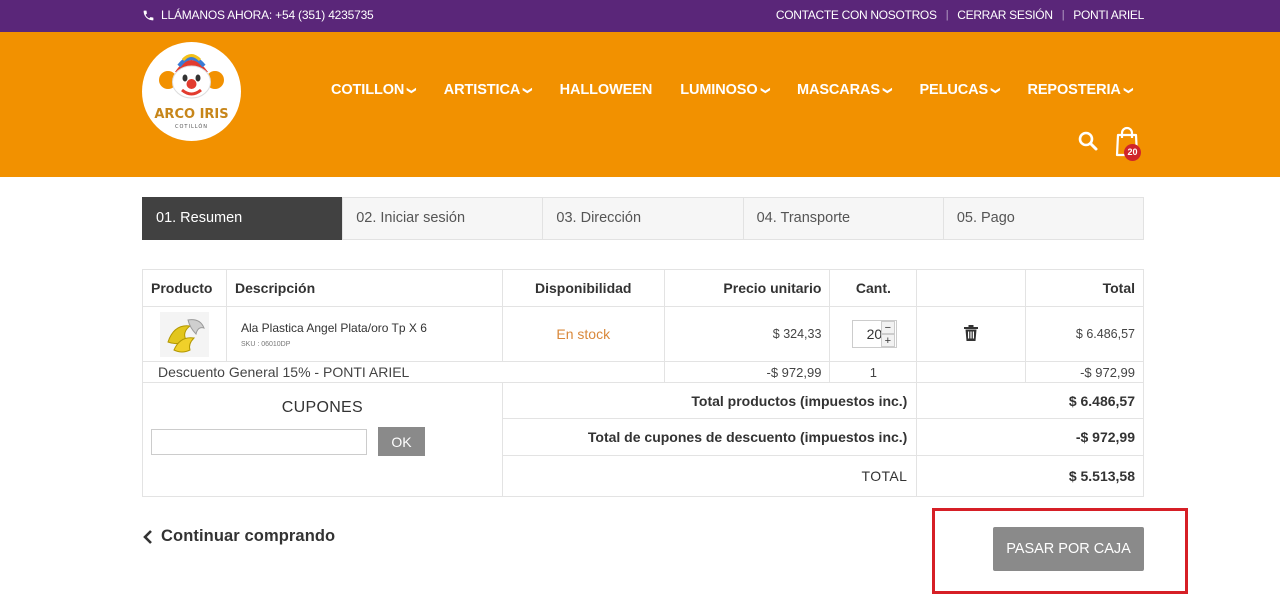 The height and width of the screenshot is (614, 1280). I want to click on discount-empty, so click(971, 372).